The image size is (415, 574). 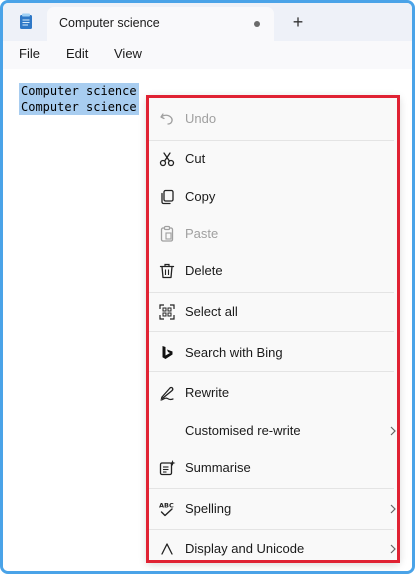 I want to click on select-all-label: Select all, so click(x=211, y=311).